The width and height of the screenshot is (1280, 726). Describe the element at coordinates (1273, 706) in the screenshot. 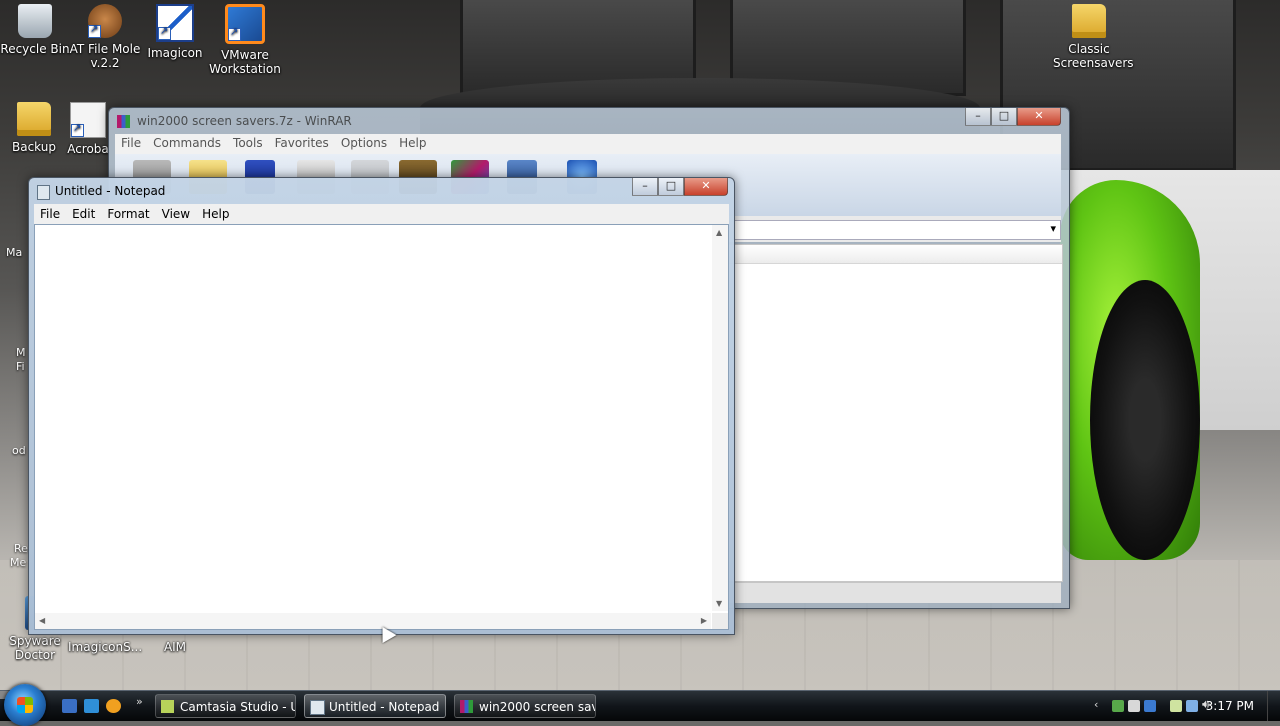

I see `show-desktop-button` at that location.